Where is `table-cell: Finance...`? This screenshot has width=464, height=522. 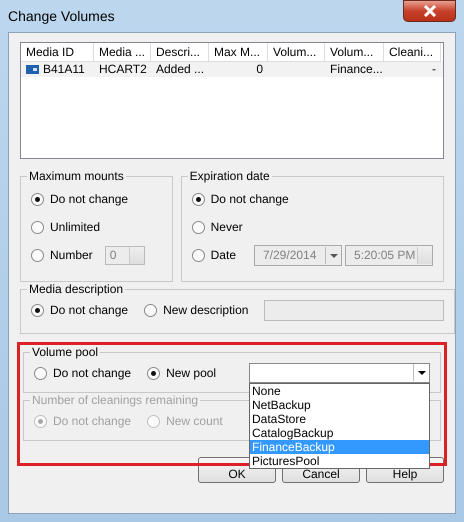
table-cell: Finance... is located at coordinates (356, 69).